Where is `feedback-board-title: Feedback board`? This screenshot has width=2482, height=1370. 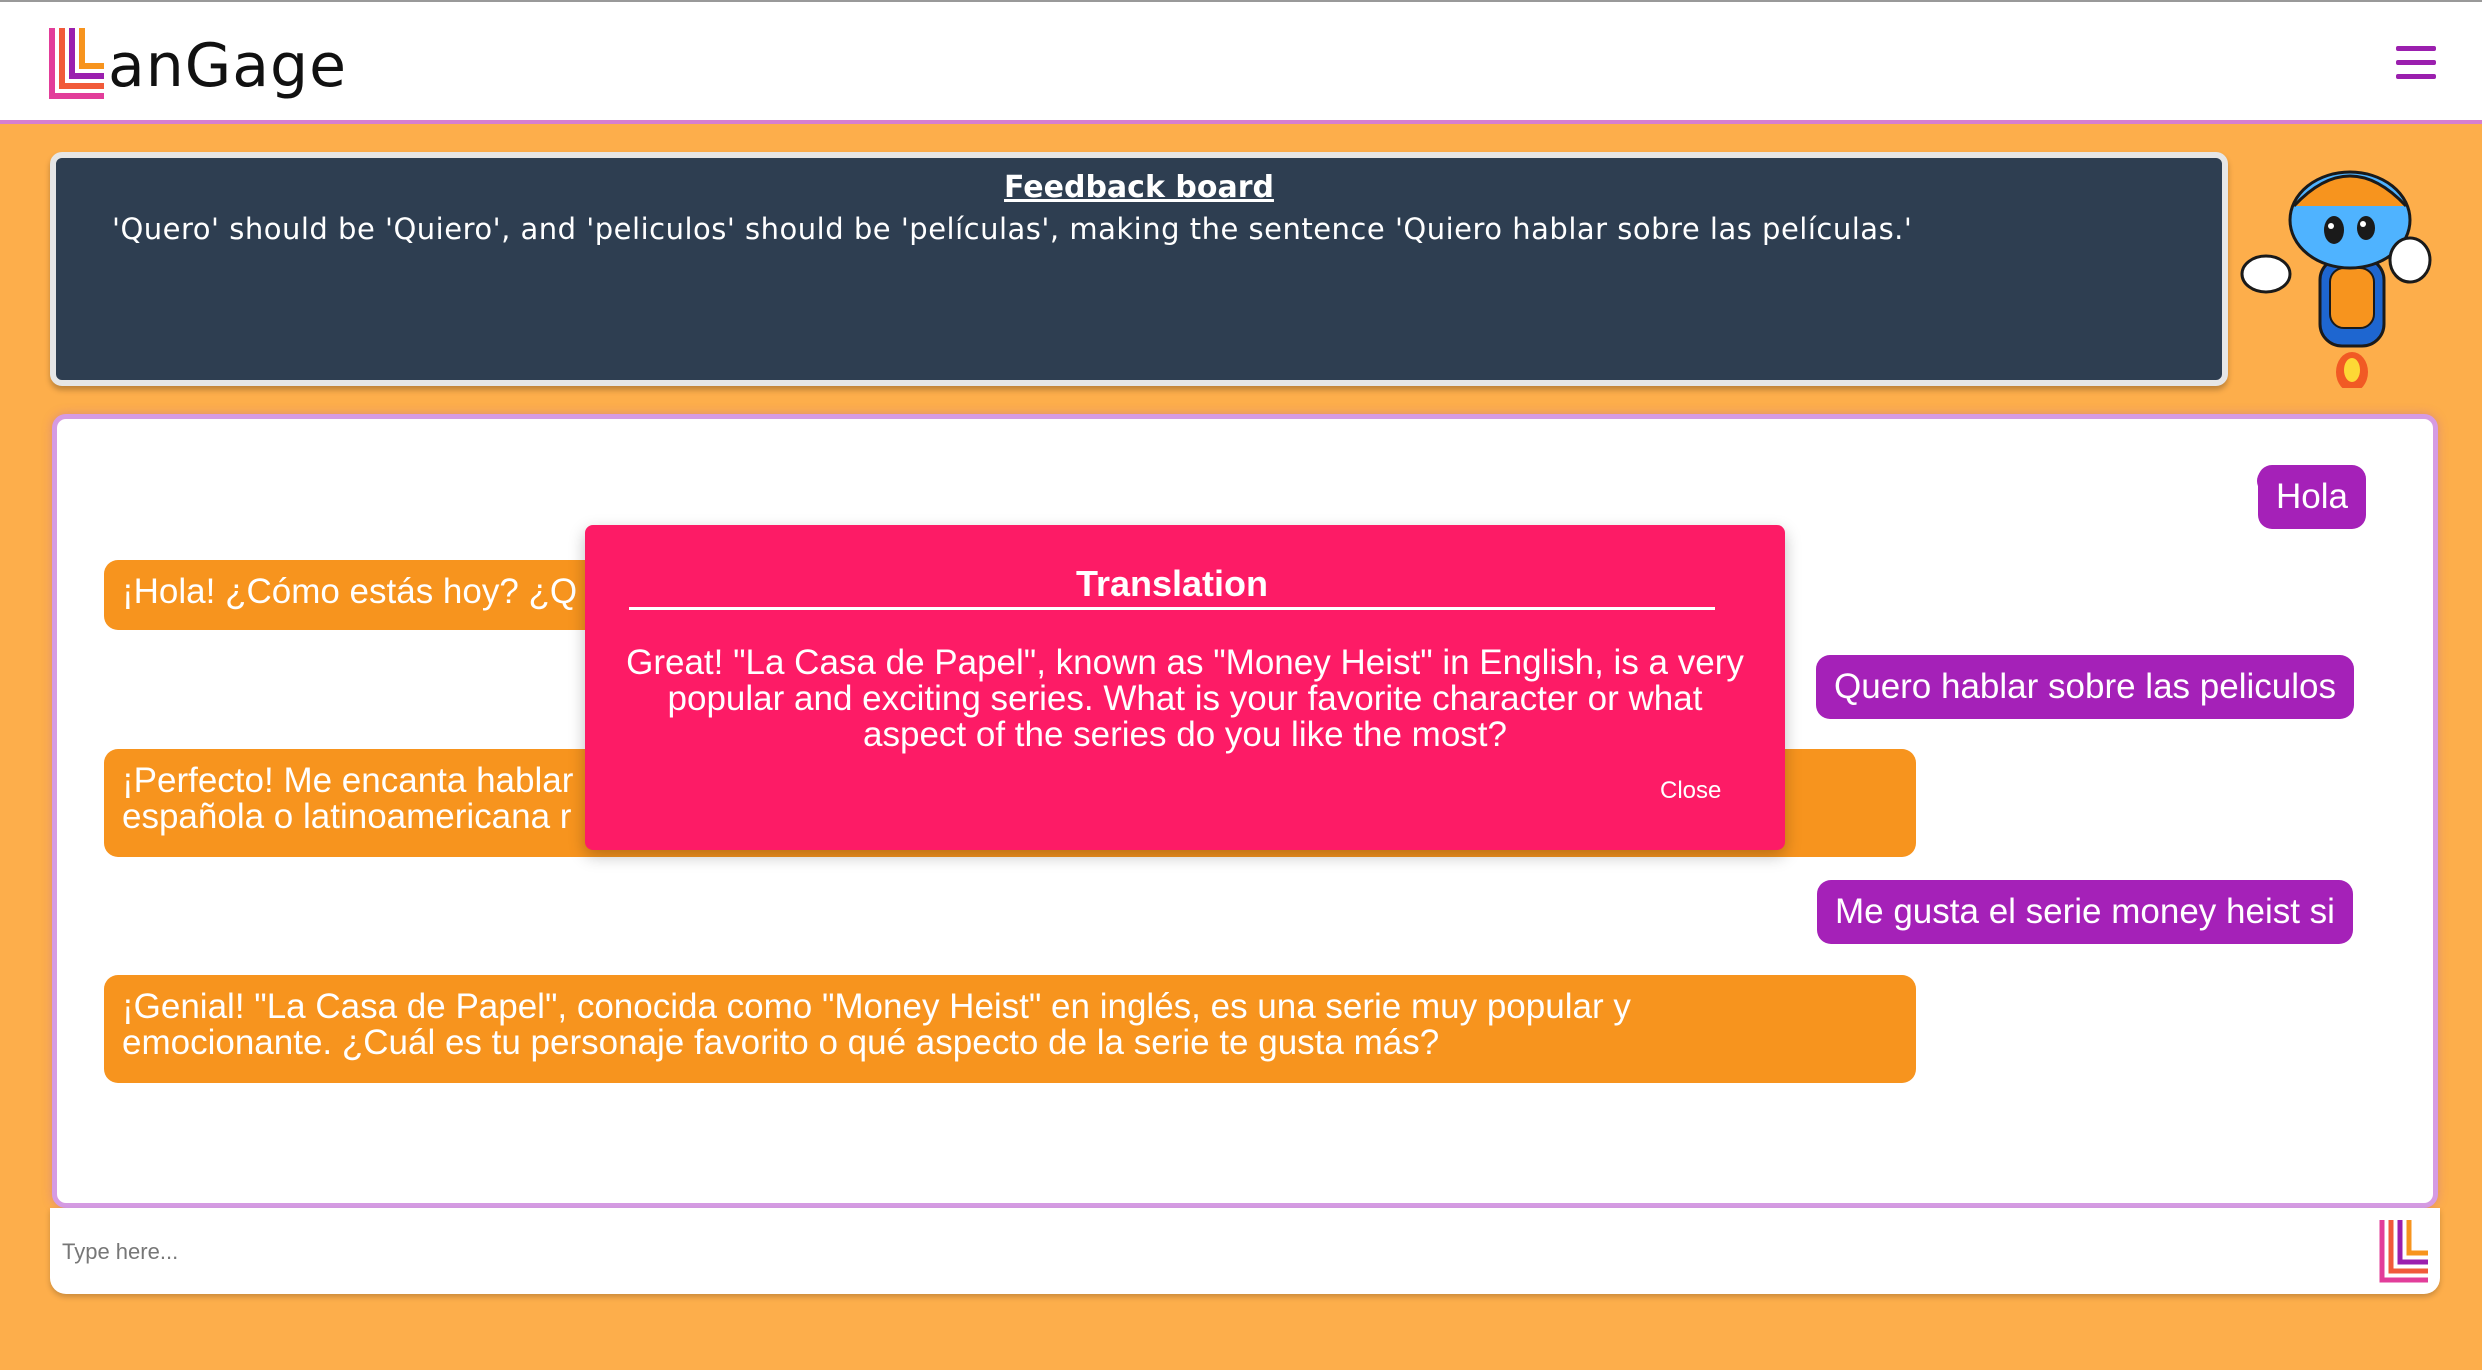
feedback-board-title: Feedback board is located at coordinates (1139, 187).